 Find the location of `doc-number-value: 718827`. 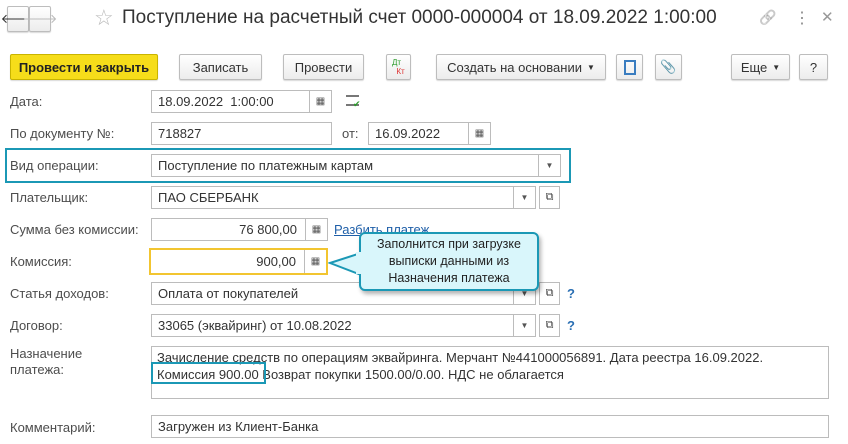

doc-number-value: 718827 is located at coordinates (180, 133).